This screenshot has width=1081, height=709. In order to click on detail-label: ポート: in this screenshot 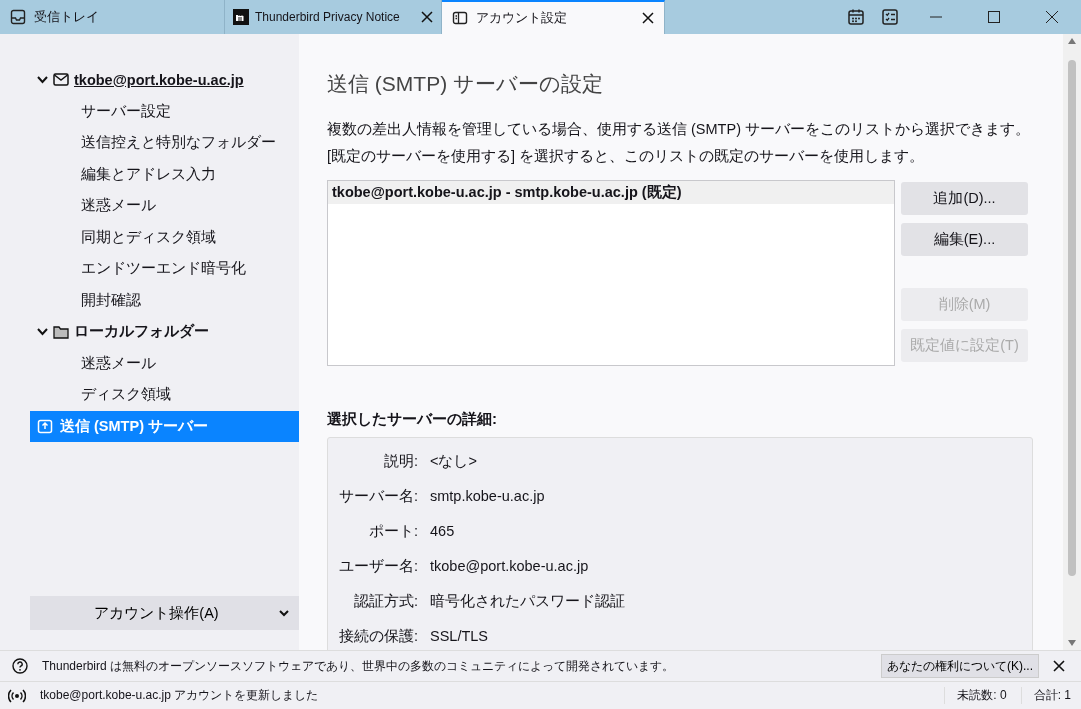, I will do `click(392, 531)`.